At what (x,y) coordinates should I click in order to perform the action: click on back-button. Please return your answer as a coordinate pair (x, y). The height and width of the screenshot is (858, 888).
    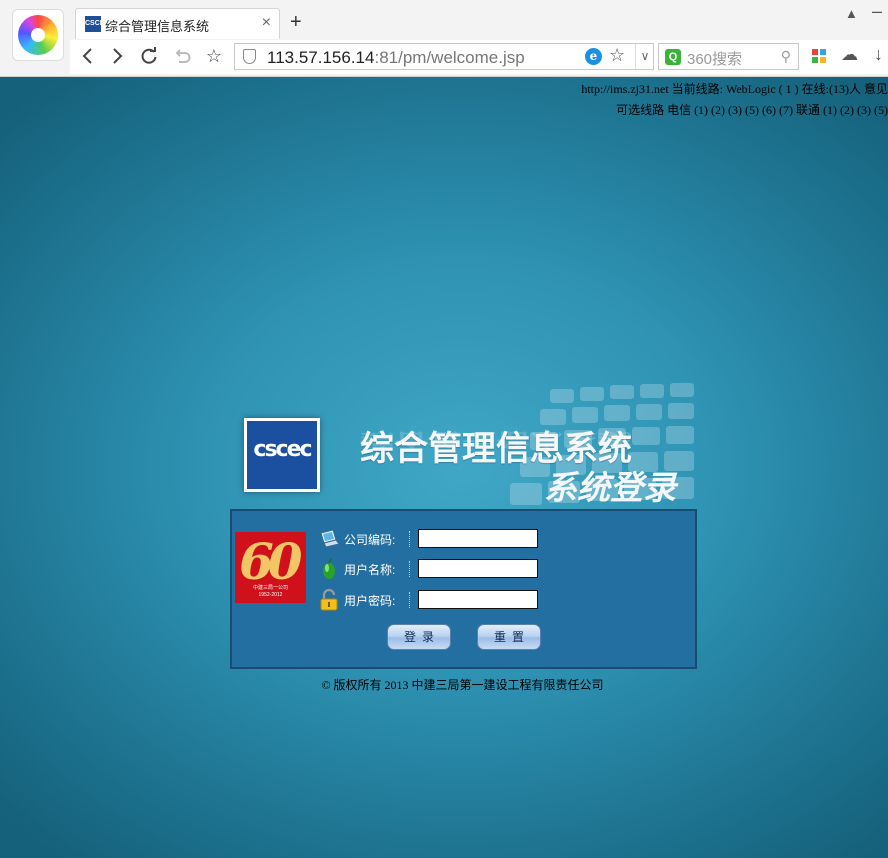
    Looking at the image, I should click on (88, 56).